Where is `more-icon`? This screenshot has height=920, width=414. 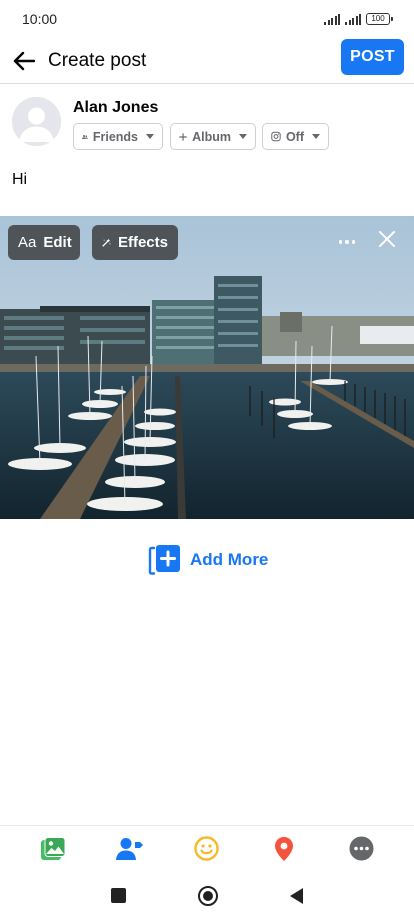 more-icon is located at coordinates (361, 848).